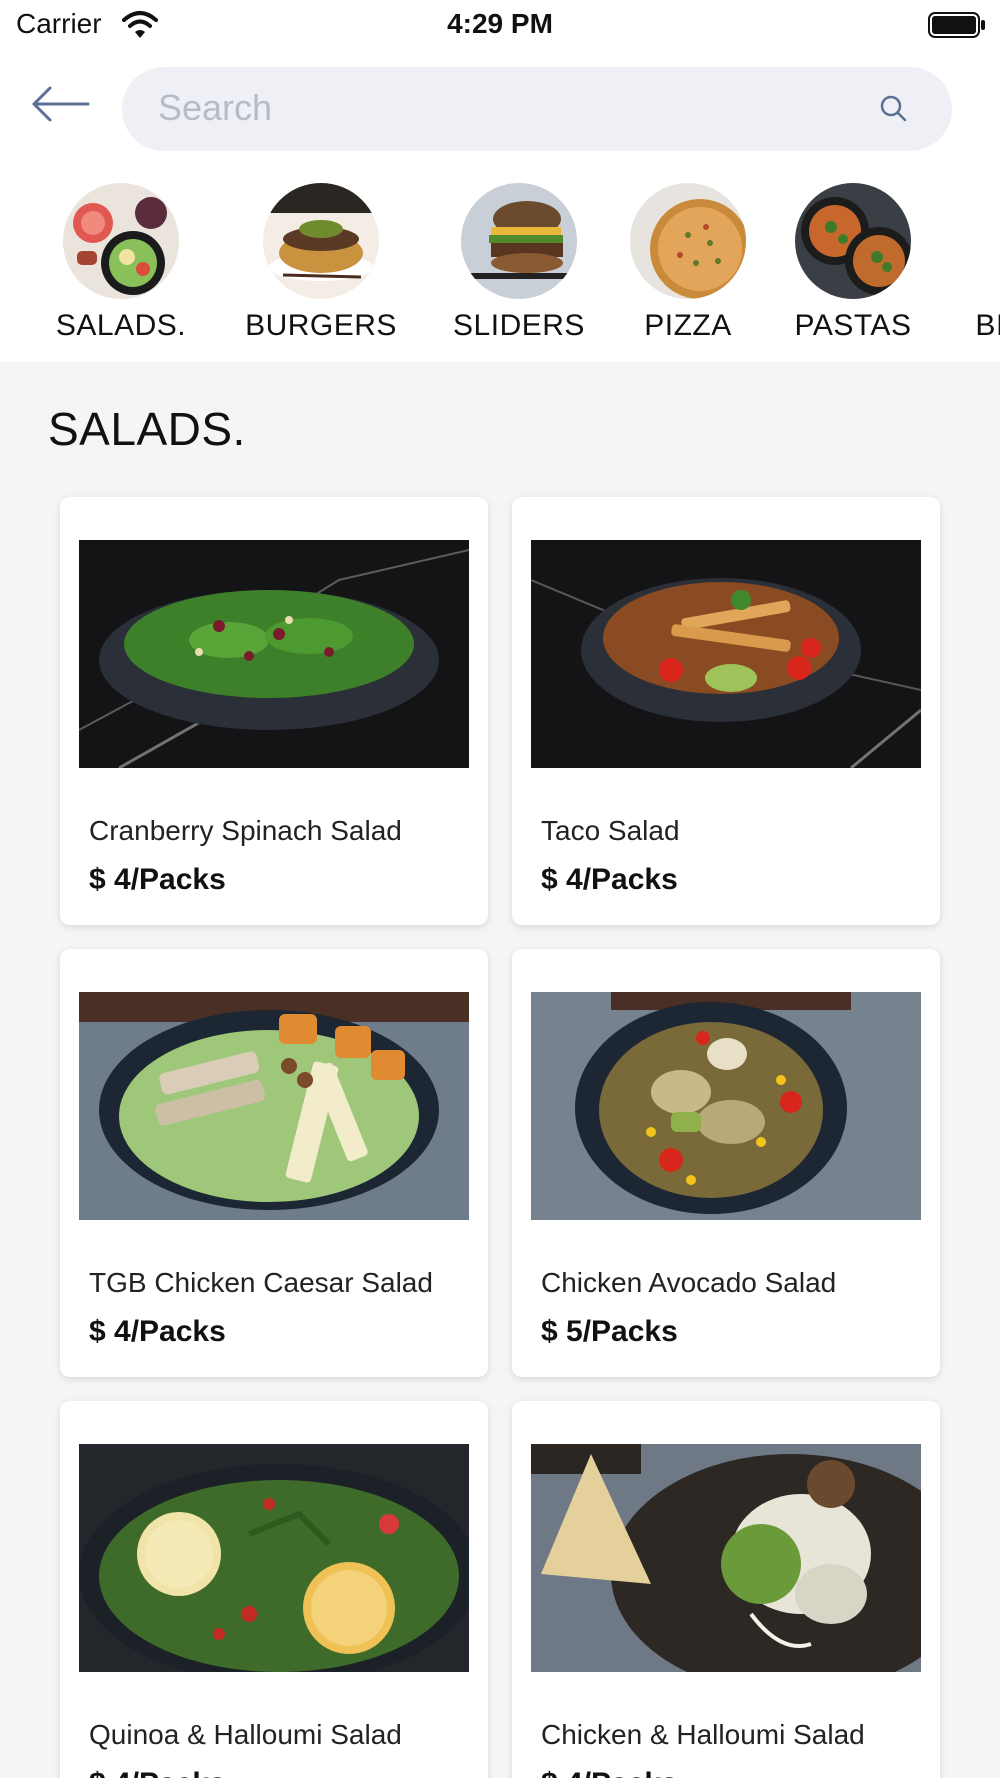 The height and width of the screenshot is (1778, 1000). Describe the element at coordinates (215, 107) in the screenshot. I see `search-placeholder: Search` at that location.